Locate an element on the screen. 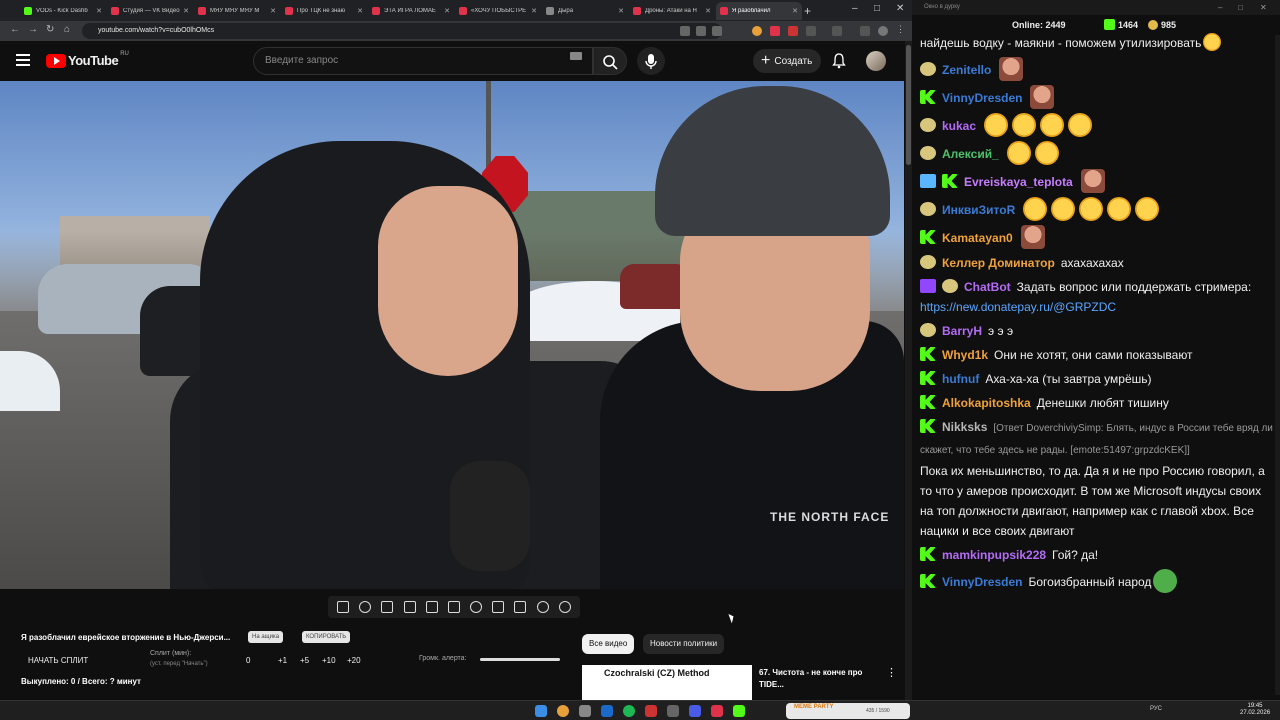 The image size is (1280, 720). picture-in-picture-icon is located at coordinates (431, 607).